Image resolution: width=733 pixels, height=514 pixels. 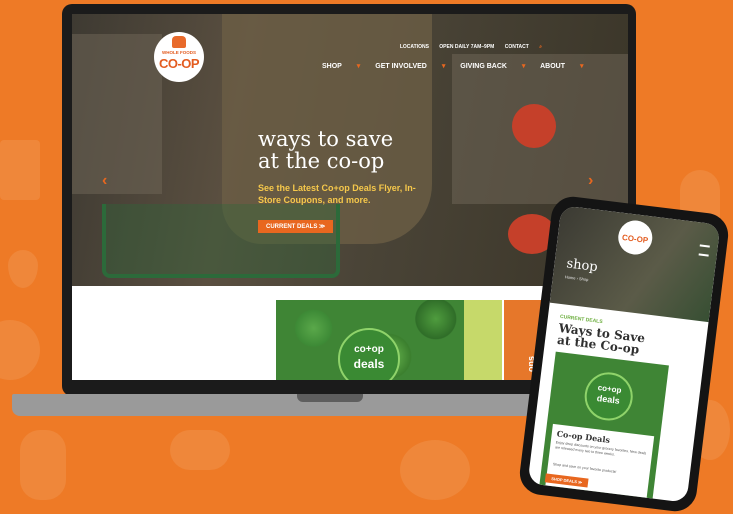 I want to click on nav-giving-back-label: GIVING BACK, so click(x=483, y=66).